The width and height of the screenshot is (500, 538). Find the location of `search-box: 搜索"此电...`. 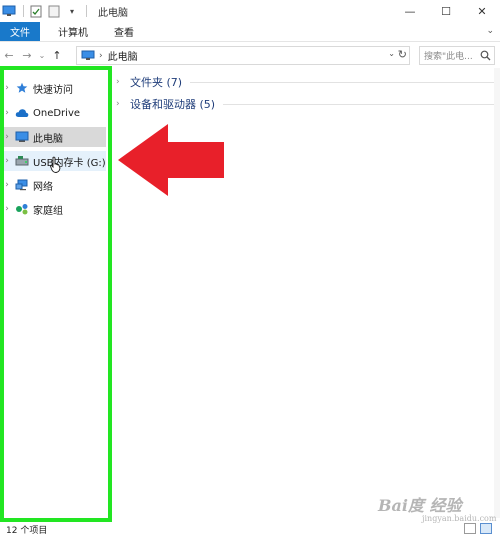

search-box: 搜索"此电... is located at coordinates (457, 55).